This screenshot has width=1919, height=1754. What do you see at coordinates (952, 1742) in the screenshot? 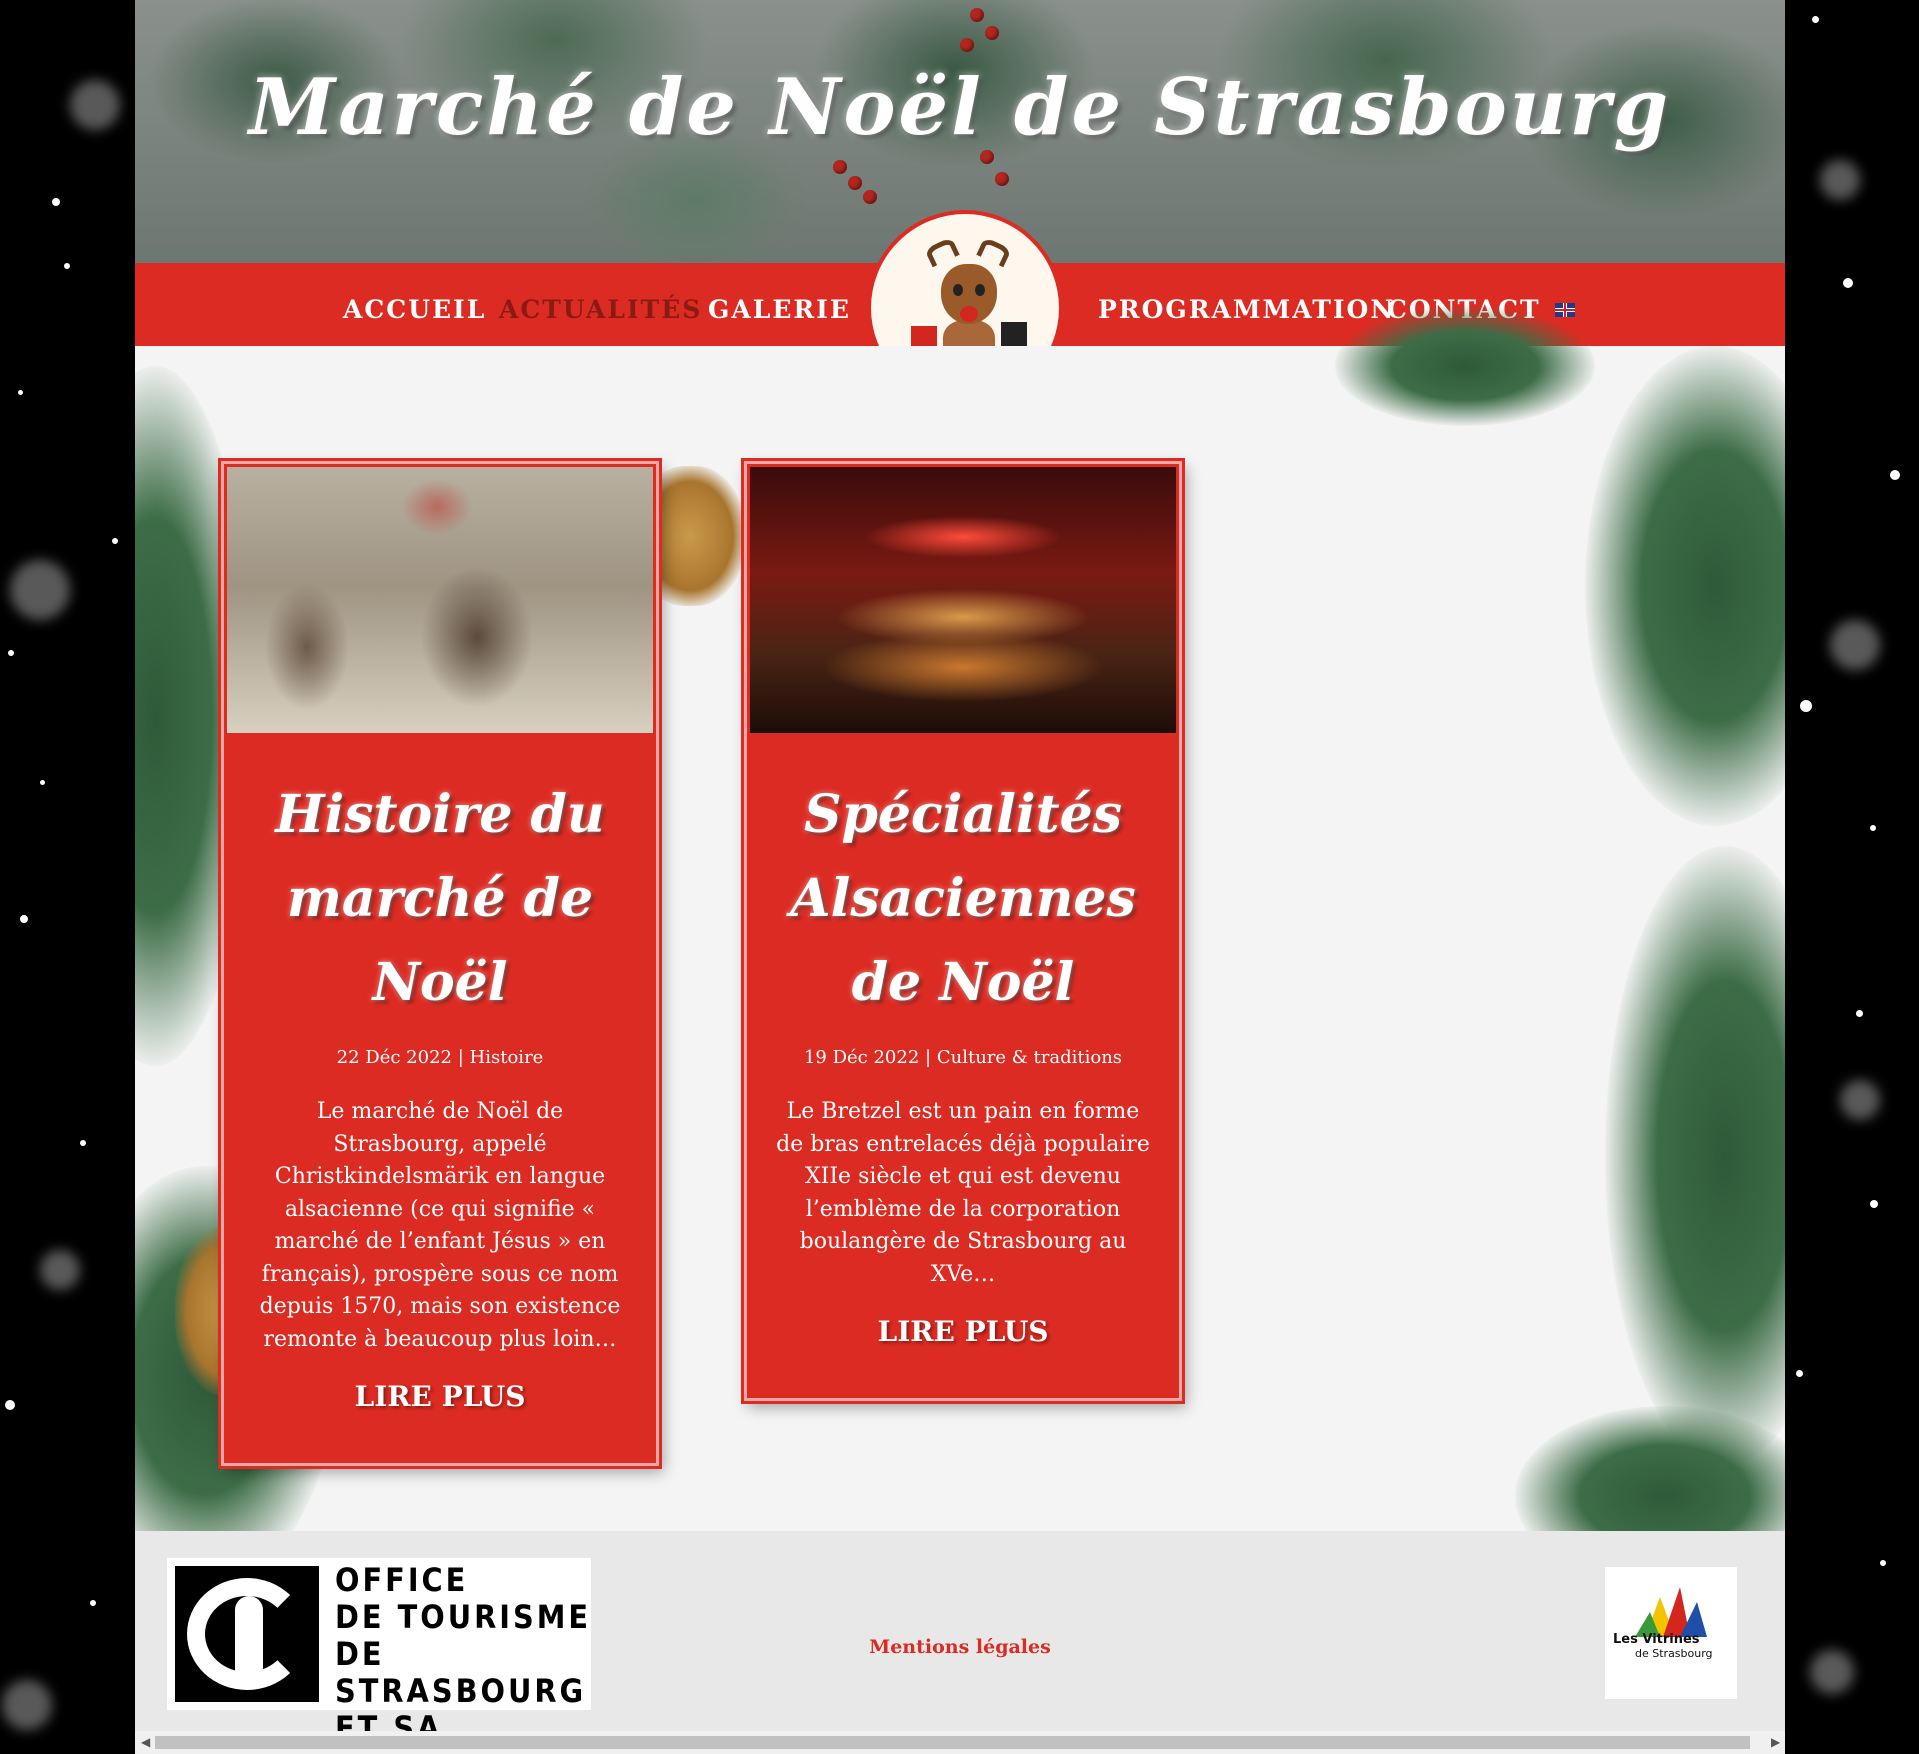
I see `scrollbar-thumb` at bounding box center [952, 1742].